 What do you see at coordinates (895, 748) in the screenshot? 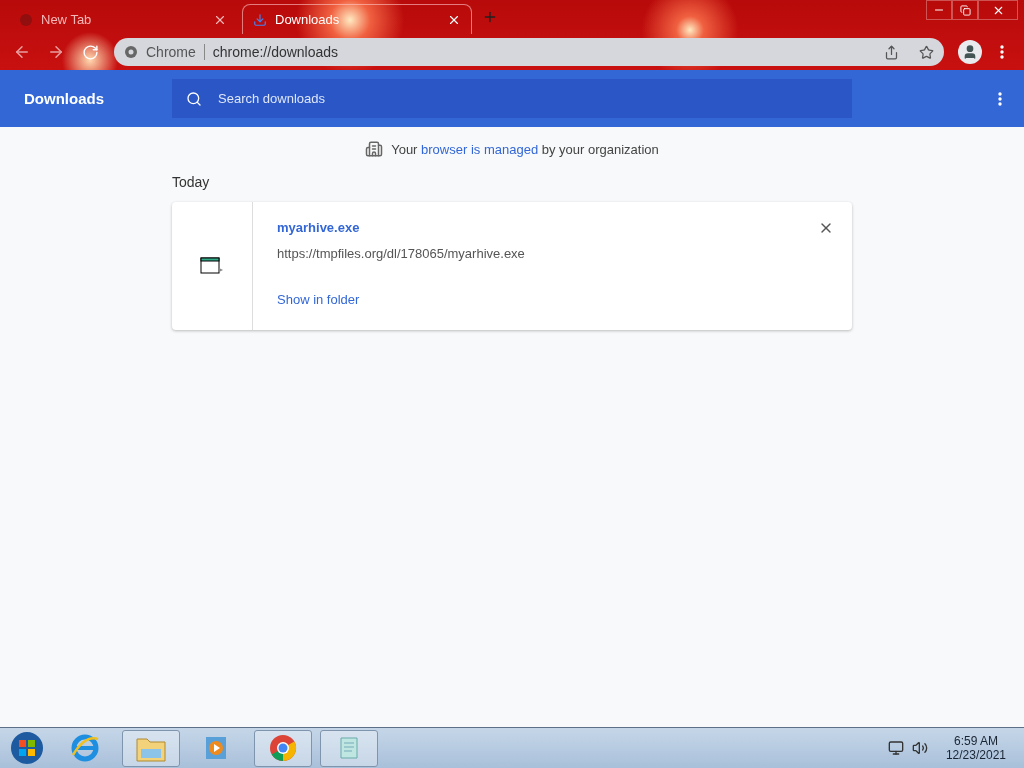
I see `network-icon` at bounding box center [895, 748].